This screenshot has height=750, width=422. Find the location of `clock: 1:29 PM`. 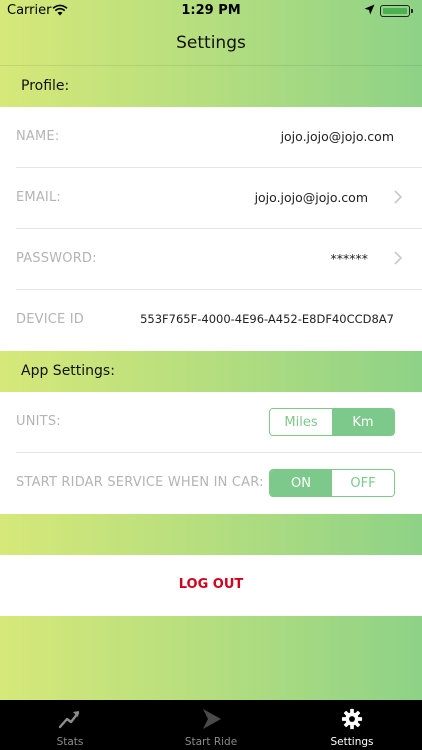

clock: 1:29 PM is located at coordinates (211, 10).